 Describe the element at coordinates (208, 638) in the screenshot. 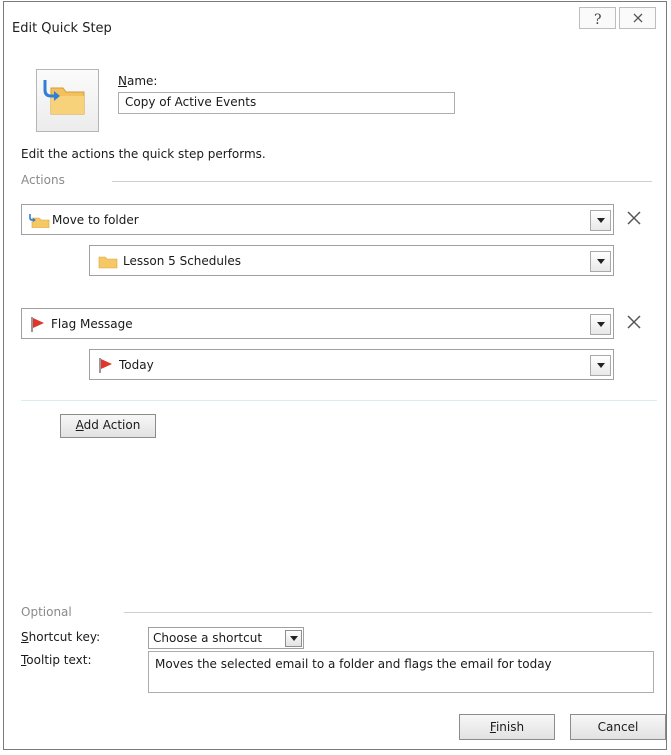

I see `shortcut-key-value: Choose a shortcut` at that location.